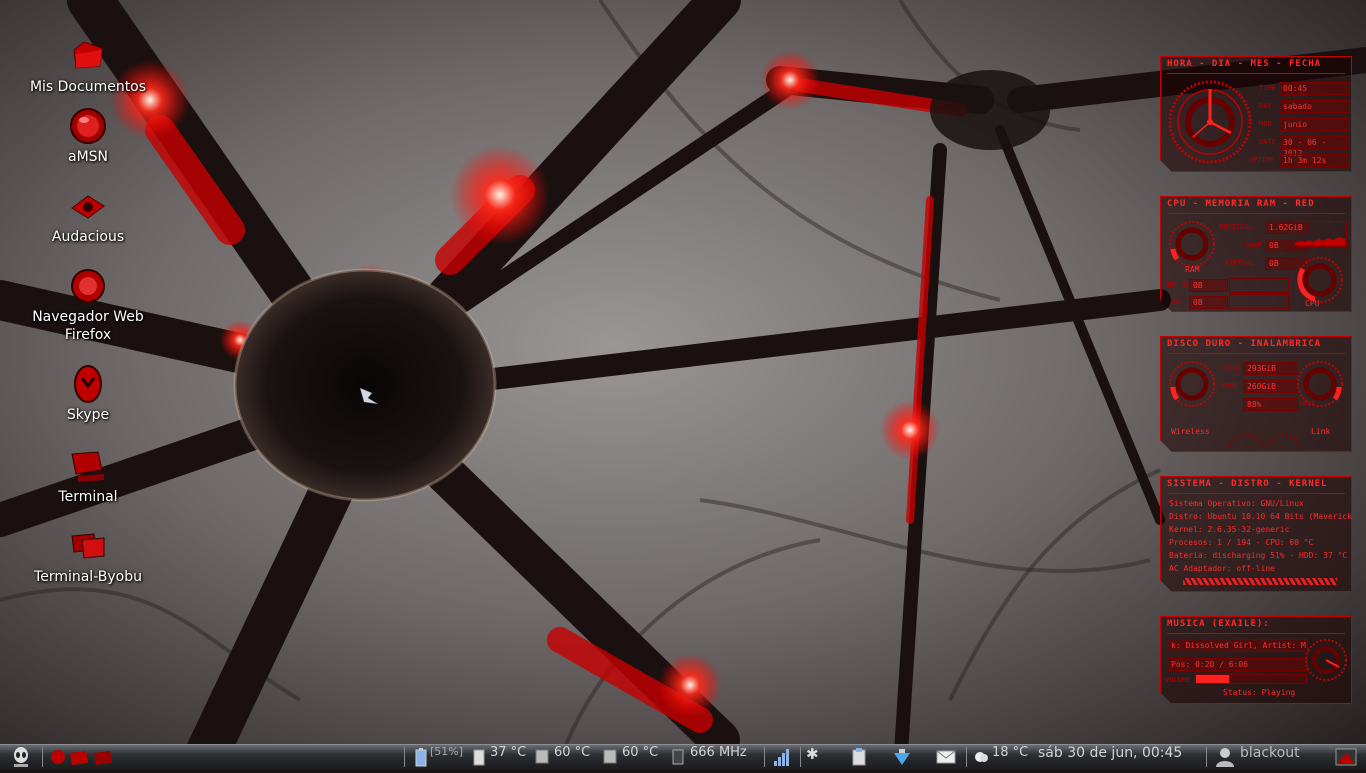  Describe the element at coordinates (1270, 368) in the screenshot. I see `disk-total: 293GiB` at that location.